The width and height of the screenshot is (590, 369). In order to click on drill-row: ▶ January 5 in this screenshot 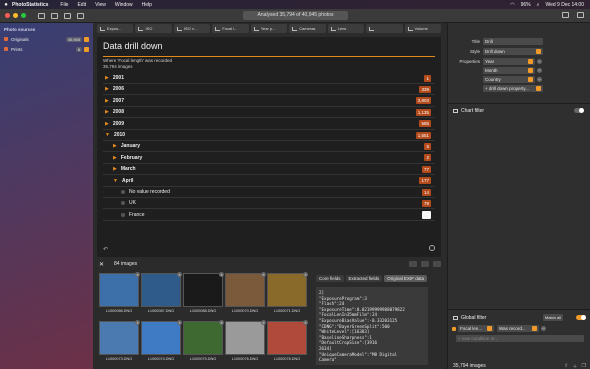, I will do `click(269, 147)`.